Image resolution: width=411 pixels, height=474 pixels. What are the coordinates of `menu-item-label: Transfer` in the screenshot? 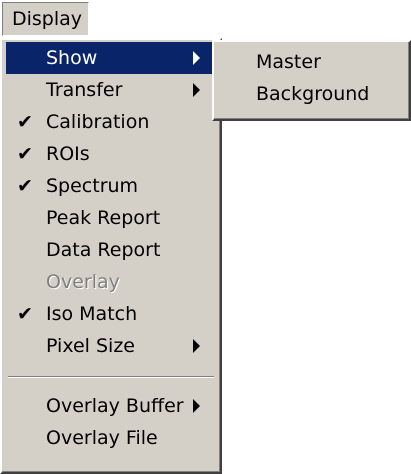 It's located at (84, 90).